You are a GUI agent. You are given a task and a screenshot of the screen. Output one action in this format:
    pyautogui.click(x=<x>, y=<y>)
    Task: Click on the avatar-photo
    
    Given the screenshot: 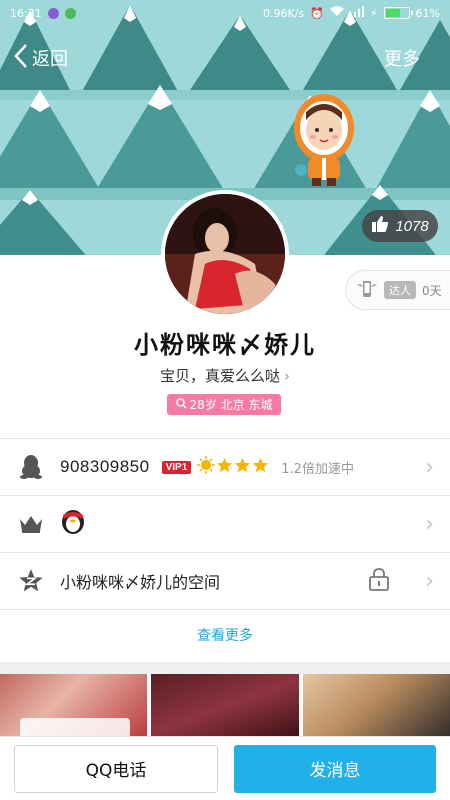 What is the action you would take?
    pyautogui.click(x=225, y=254)
    